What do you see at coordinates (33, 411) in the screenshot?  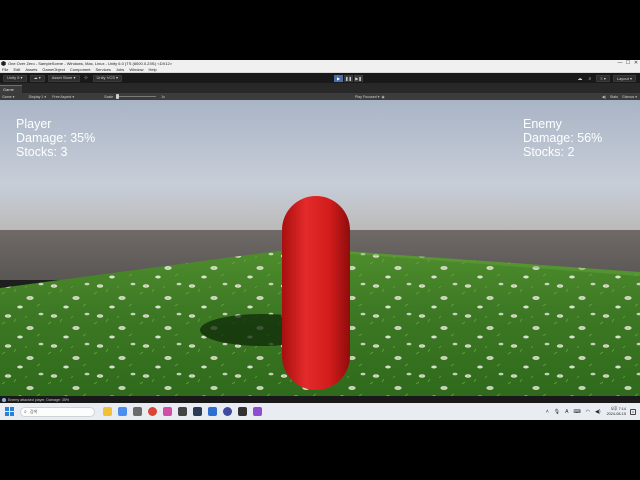 I see `search-placeholder: 검색` at bounding box center [33, 411].